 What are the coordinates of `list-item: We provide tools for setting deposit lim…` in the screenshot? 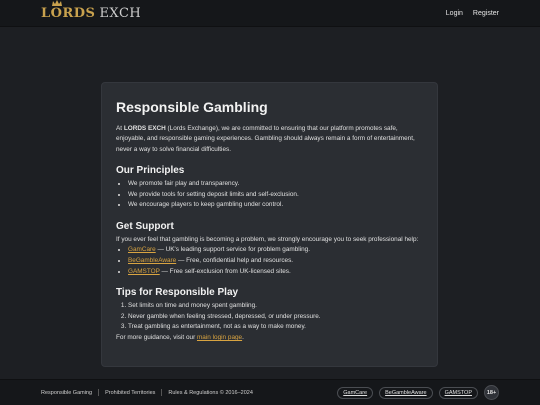 It's located at (275, 195).